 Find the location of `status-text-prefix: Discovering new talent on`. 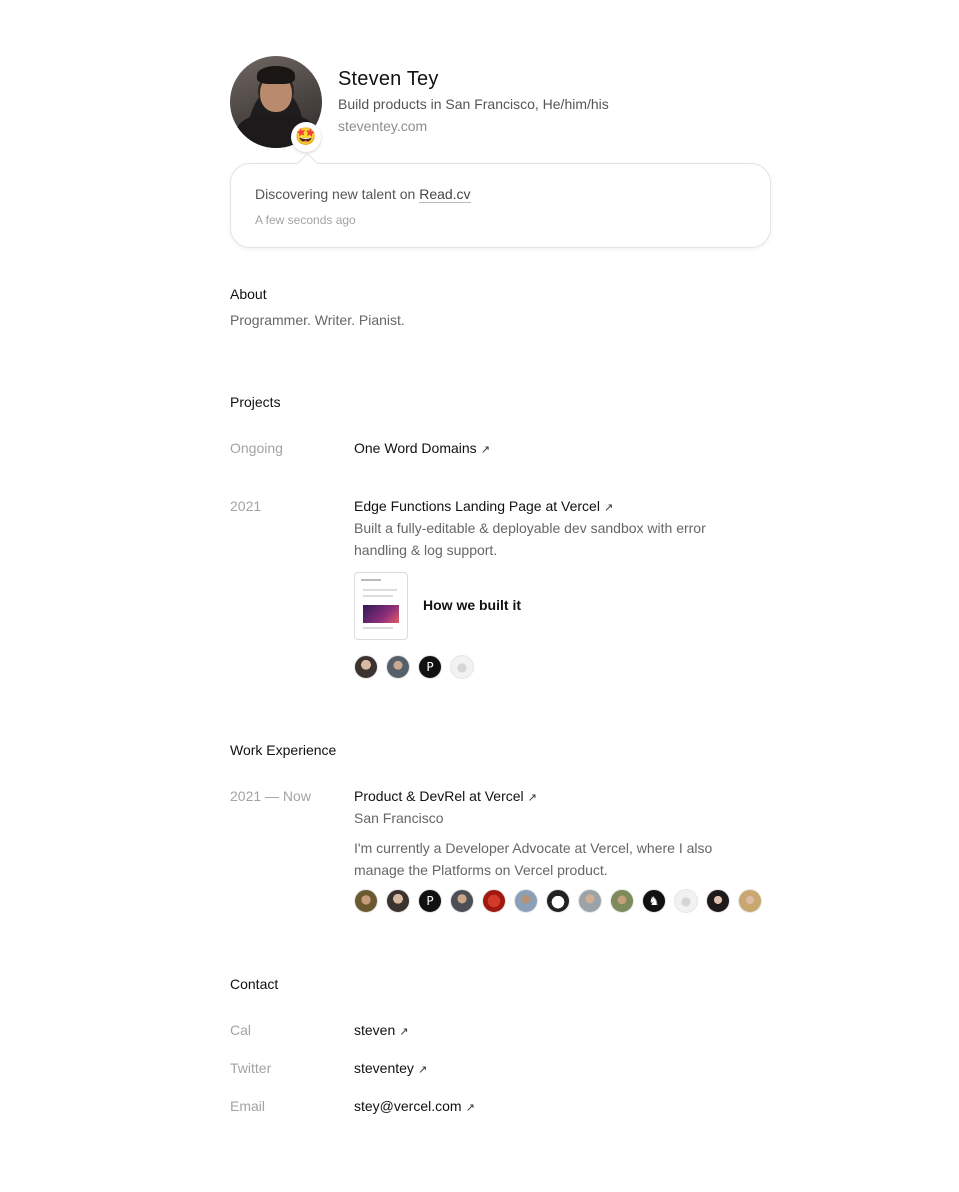

status-text-prefix: Discovering new talent on is located at coordinates (337, 194).